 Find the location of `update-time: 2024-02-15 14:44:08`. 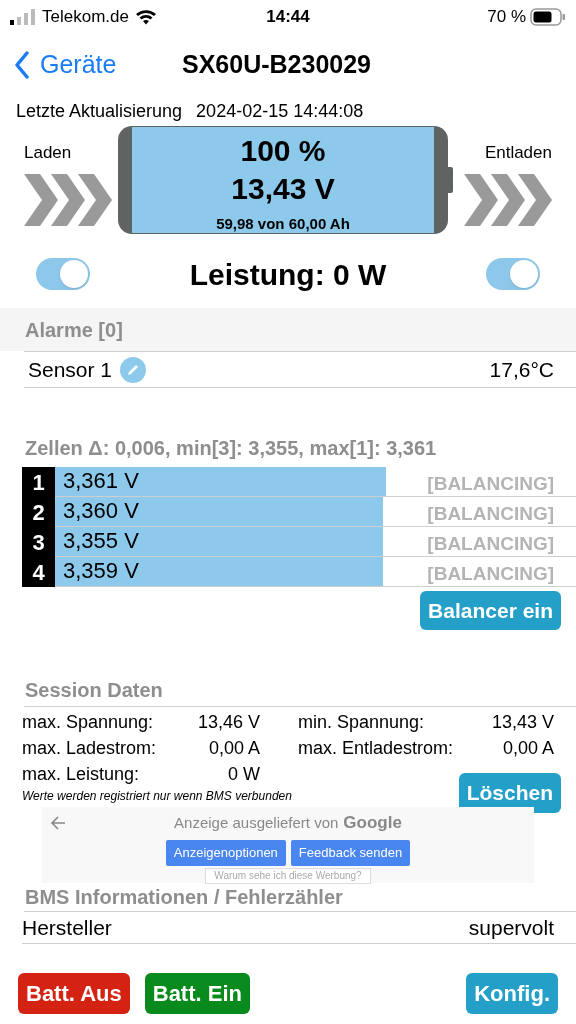

update-time: 2024-02-15 14:44:08 is located at coordinates (280, 111).